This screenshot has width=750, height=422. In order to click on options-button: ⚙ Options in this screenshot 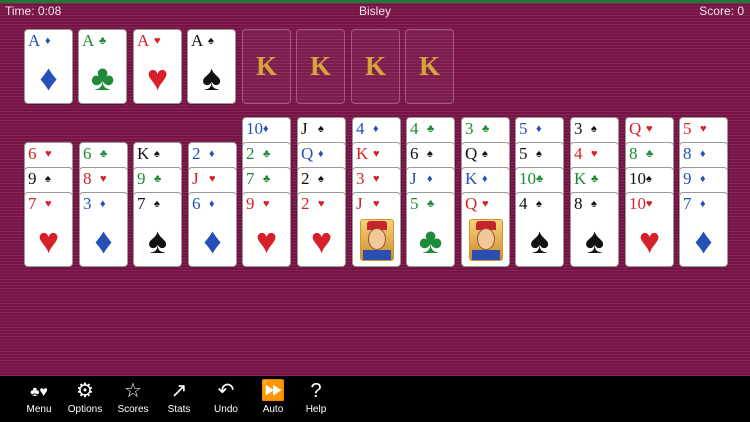, I will do `click(85, 399)`.